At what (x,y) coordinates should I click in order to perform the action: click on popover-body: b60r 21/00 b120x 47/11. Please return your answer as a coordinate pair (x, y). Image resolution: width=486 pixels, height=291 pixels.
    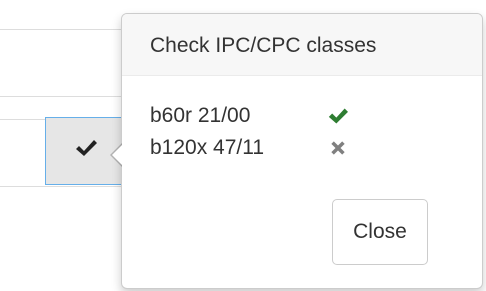
    Looking at the image, I should click on (311, 136).